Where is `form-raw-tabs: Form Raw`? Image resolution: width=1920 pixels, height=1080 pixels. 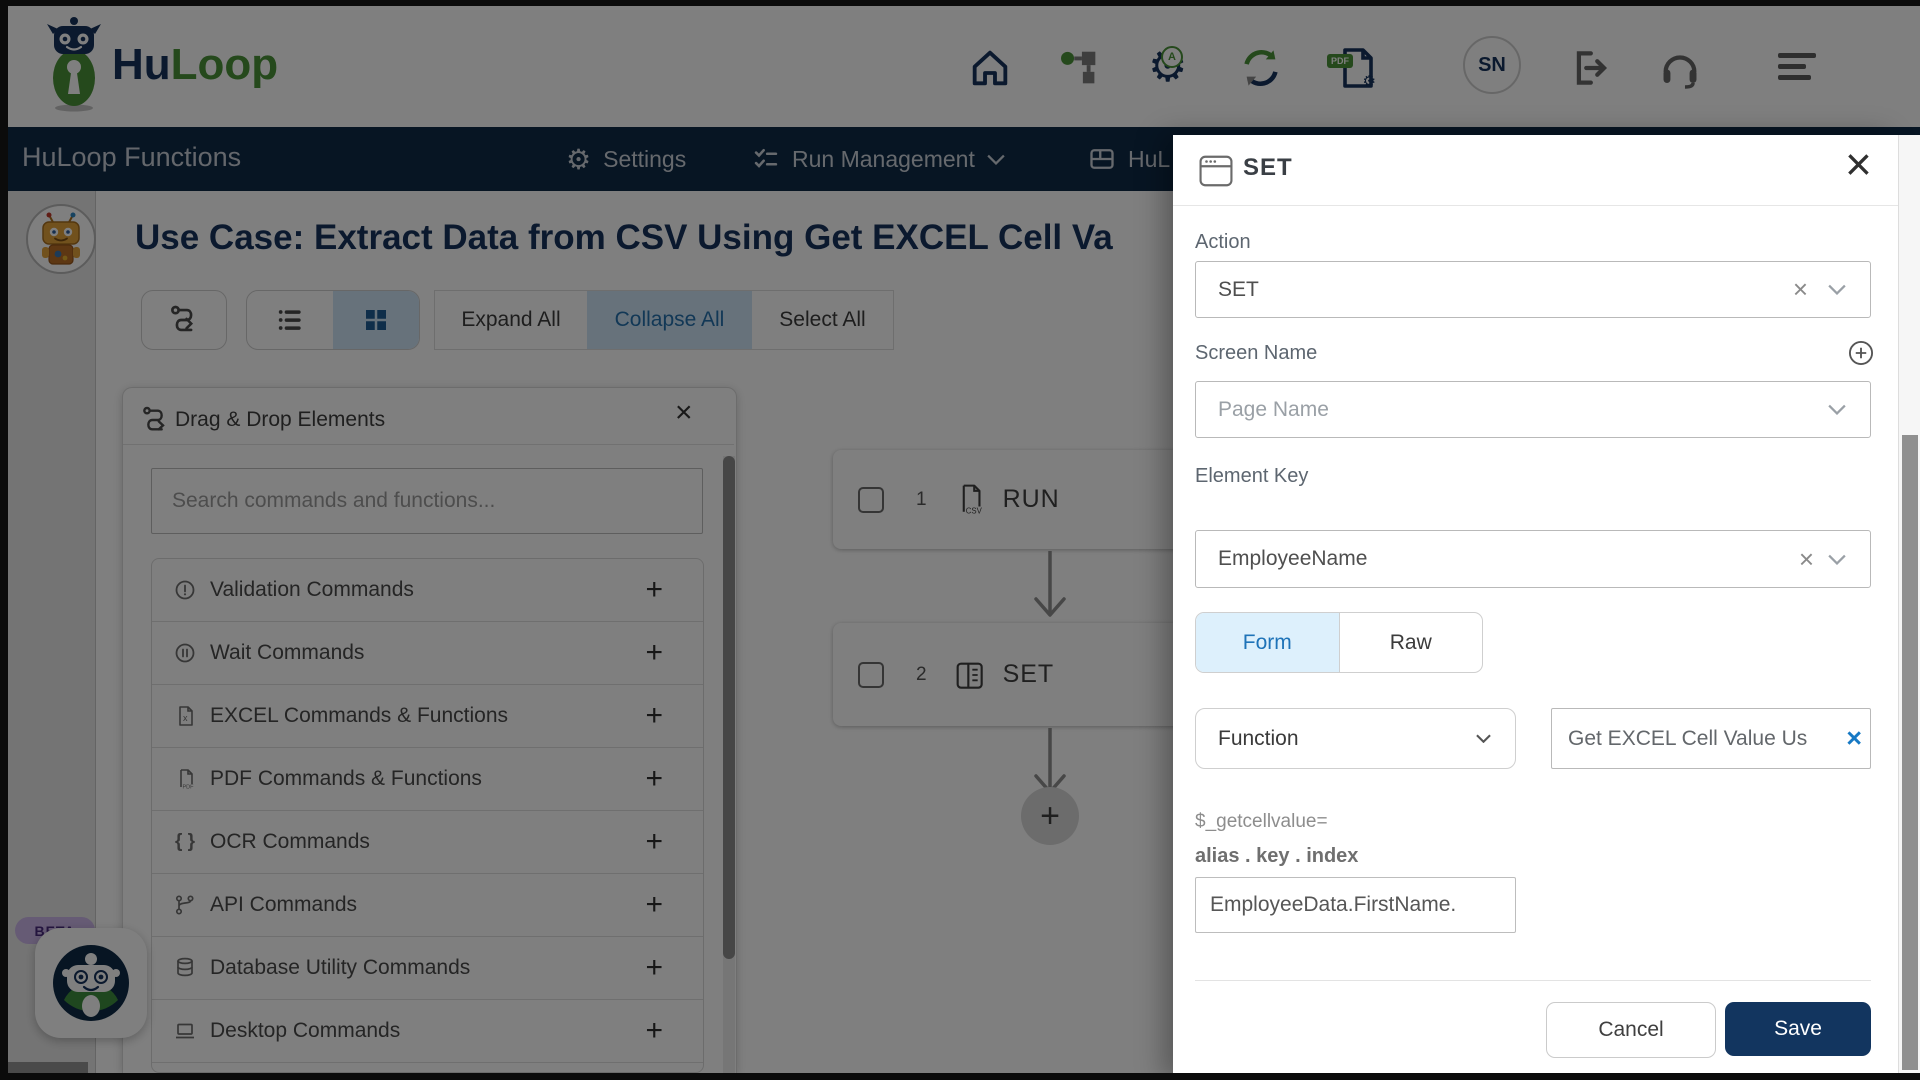 form-raw-tabs: Form Raw is located at coordinates (1339, 642).